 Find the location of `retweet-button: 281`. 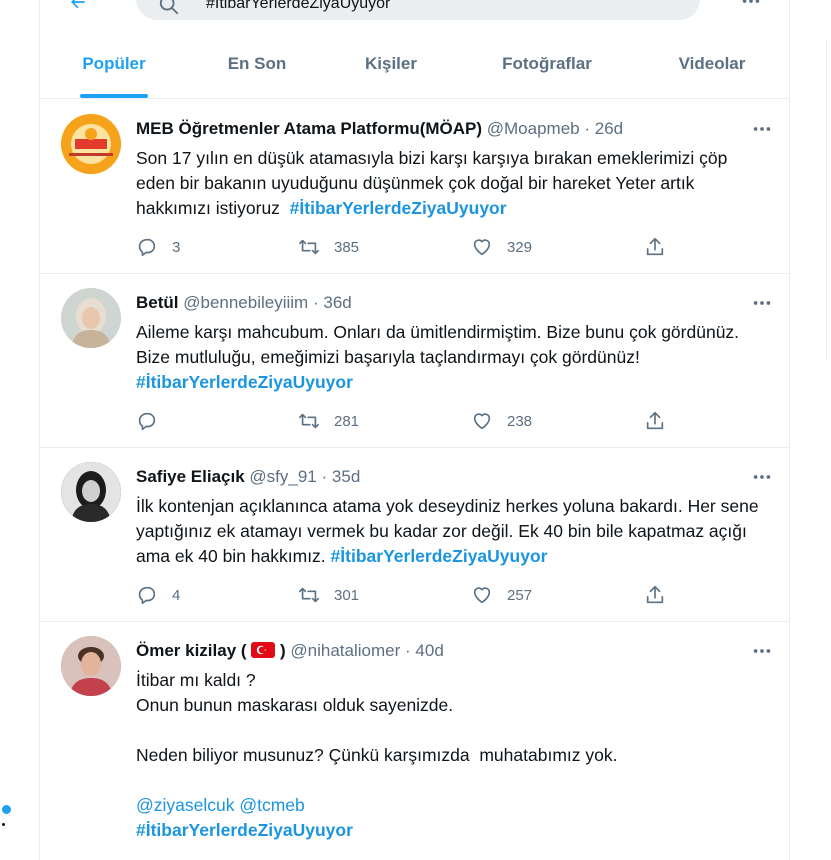

retweet-button: 281 is located at coordinates (328, 421).